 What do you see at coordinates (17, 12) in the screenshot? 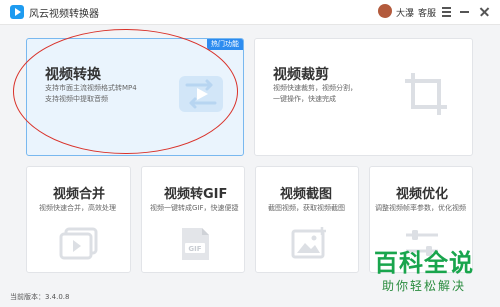
I see `app-logo-icon` at bounding box center [17, 12].